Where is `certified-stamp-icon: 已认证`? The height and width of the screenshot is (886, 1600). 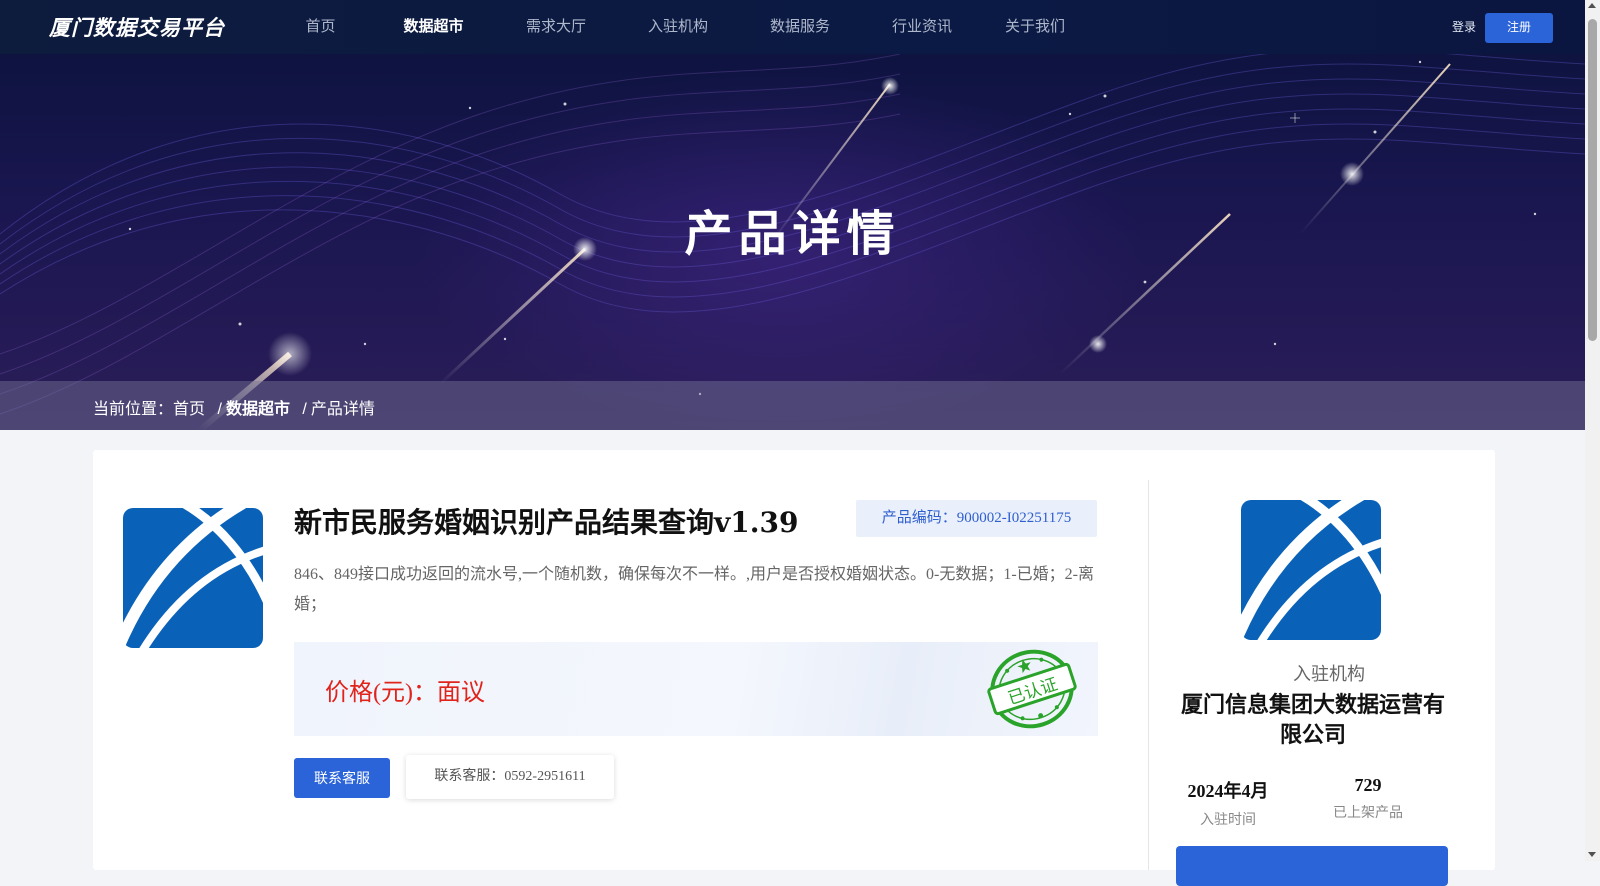
certified-stamp-icon: 已认证 is located at coordinates (1032, 689).